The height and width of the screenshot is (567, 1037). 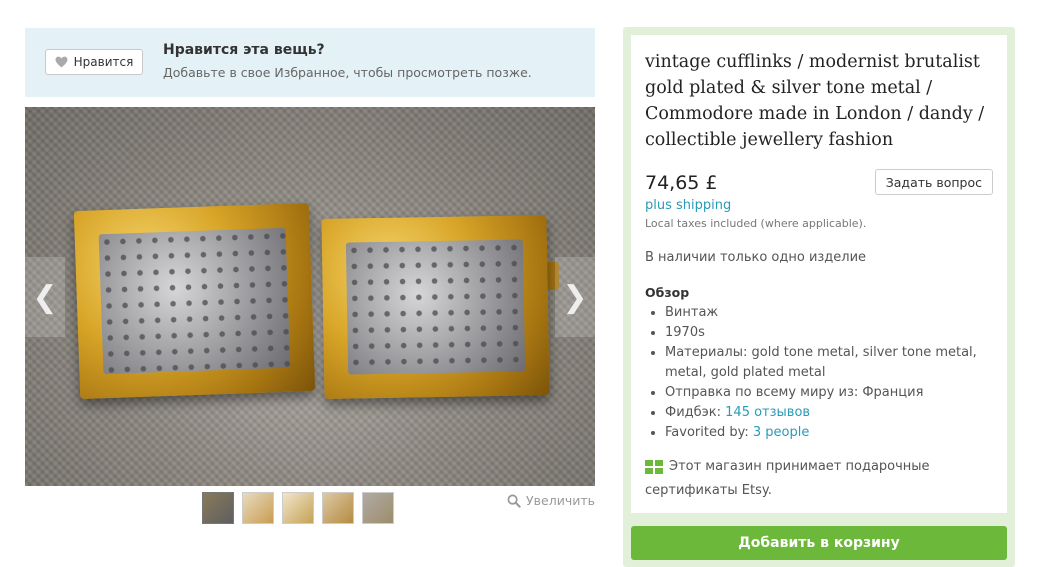 I want to click on list-item: Фидбэк: 145 отзывов, so click(x=840, y=413).